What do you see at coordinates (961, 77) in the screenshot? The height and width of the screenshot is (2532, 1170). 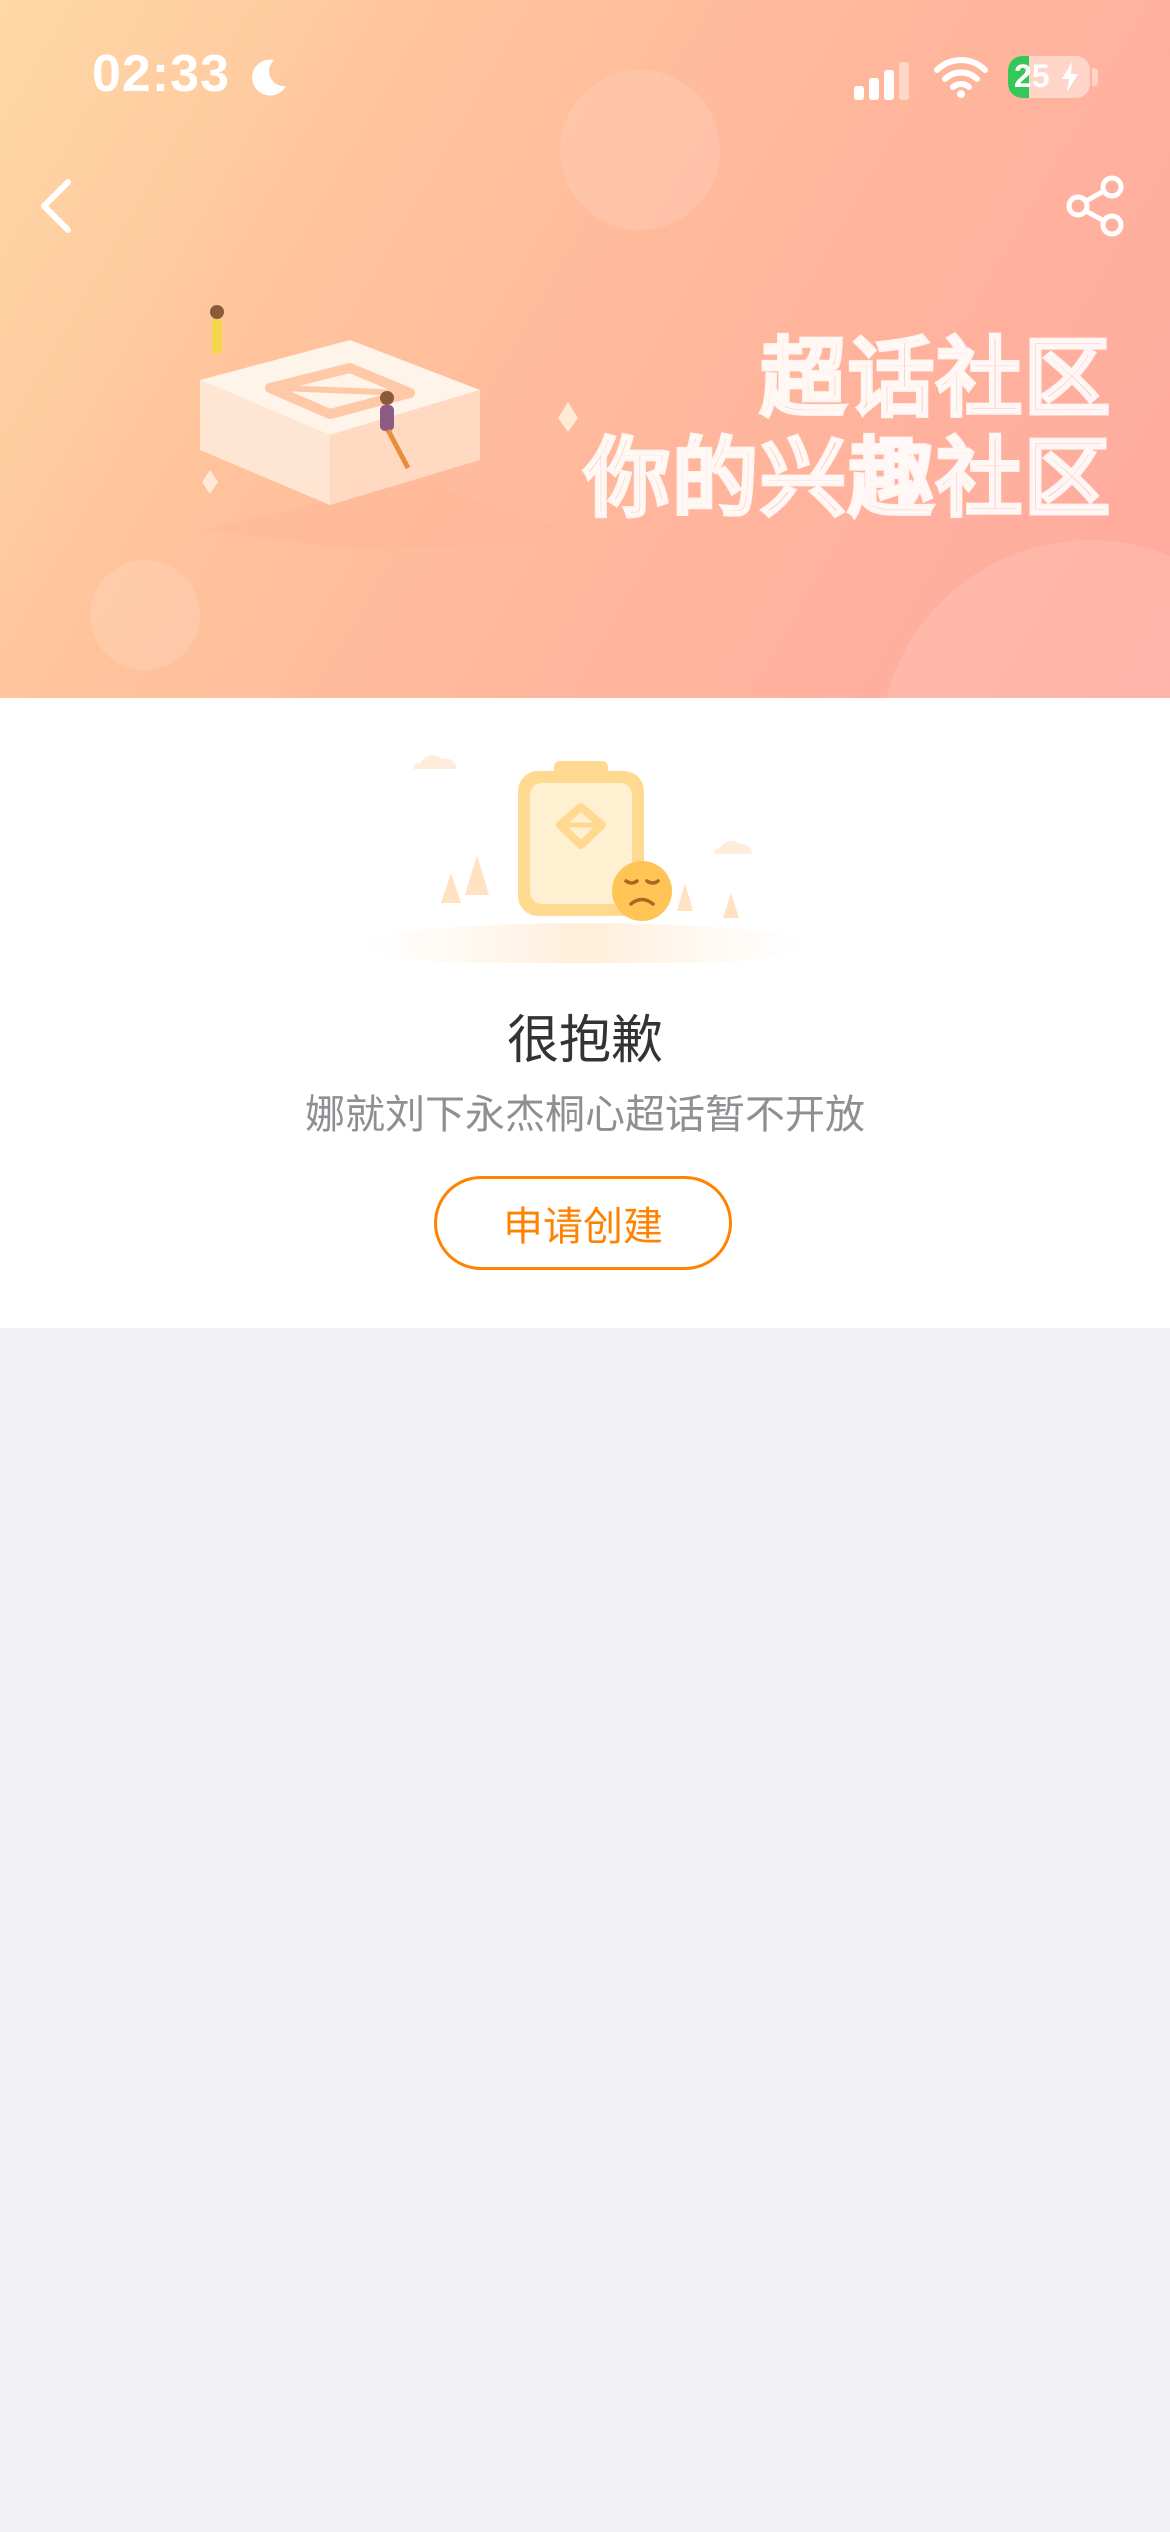 I see `wifi-icon` at bounding box center [961, 77].